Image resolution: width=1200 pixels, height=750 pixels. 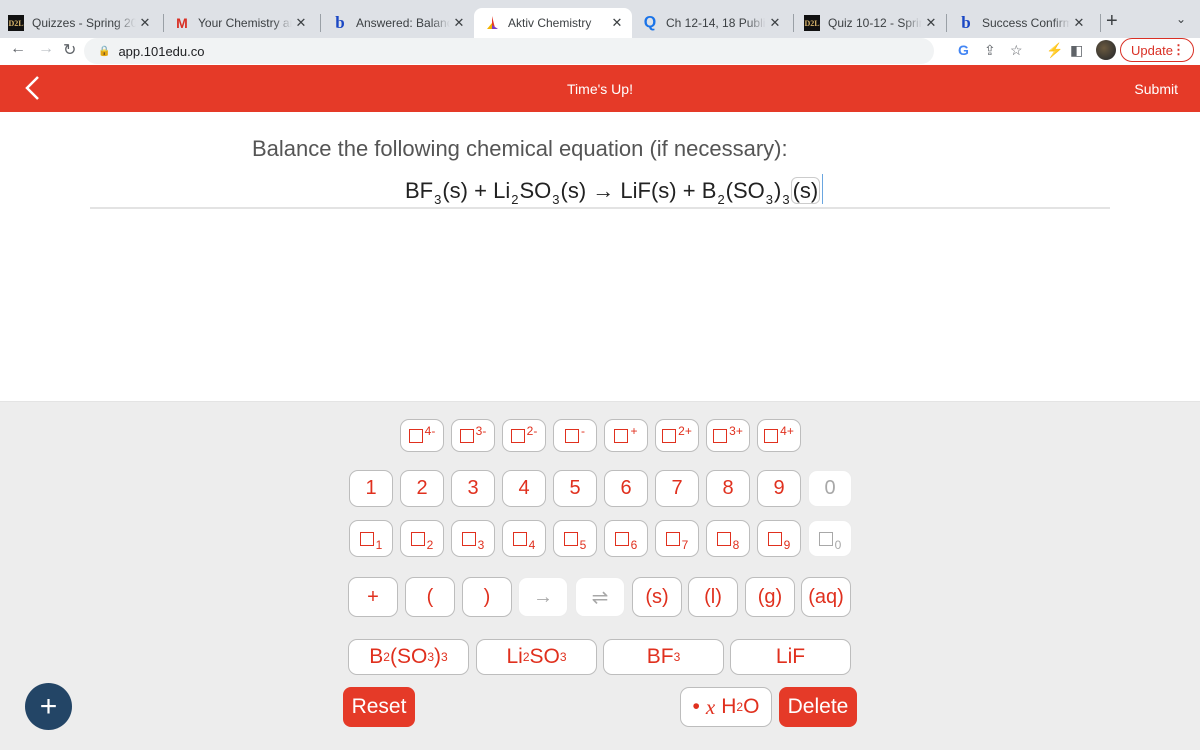 What do you see at coordinates (761, 192) in the screenshot?
I see `product-b2so33: B2(SO3)3 (s)` at bounding box center [761, 192].